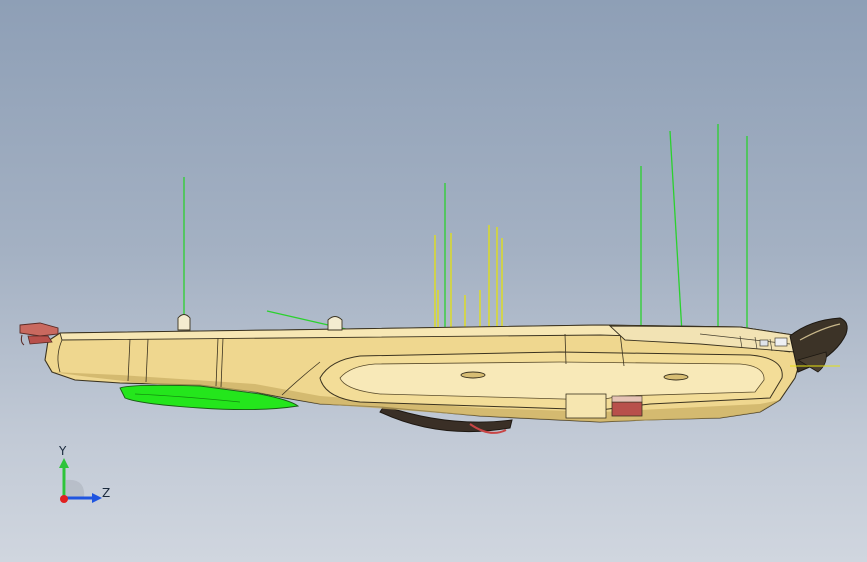 The height and width of the screenshot is (562, 867). I want to click on axis-label-z: Z, so click(106, 493).